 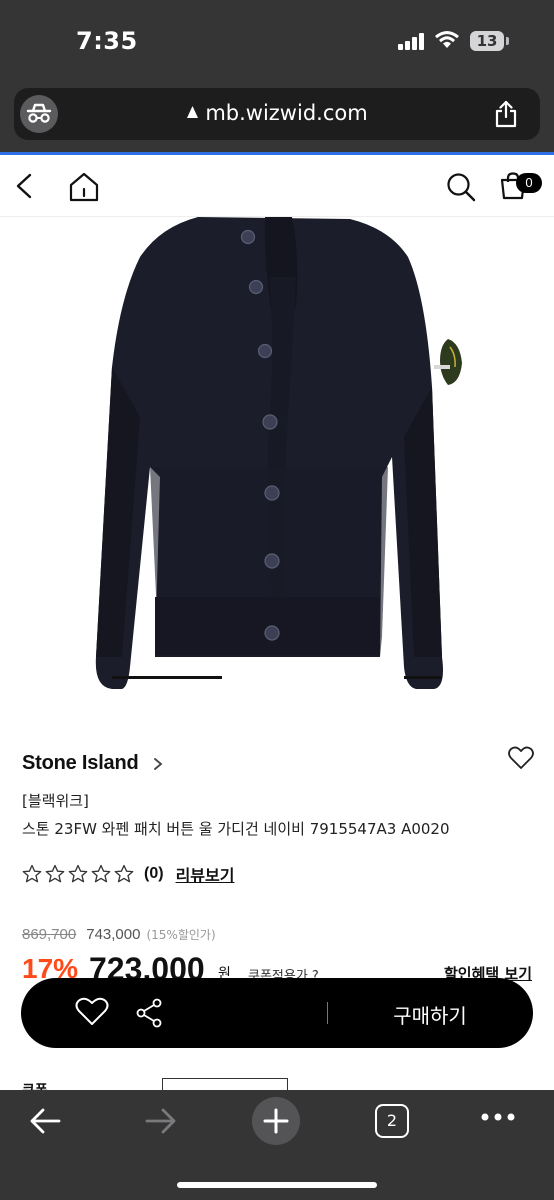 What do you see at coordinates (107, 41) in the screenshot?
I see `status-time: 7:35` at bounding box center [107, 41].